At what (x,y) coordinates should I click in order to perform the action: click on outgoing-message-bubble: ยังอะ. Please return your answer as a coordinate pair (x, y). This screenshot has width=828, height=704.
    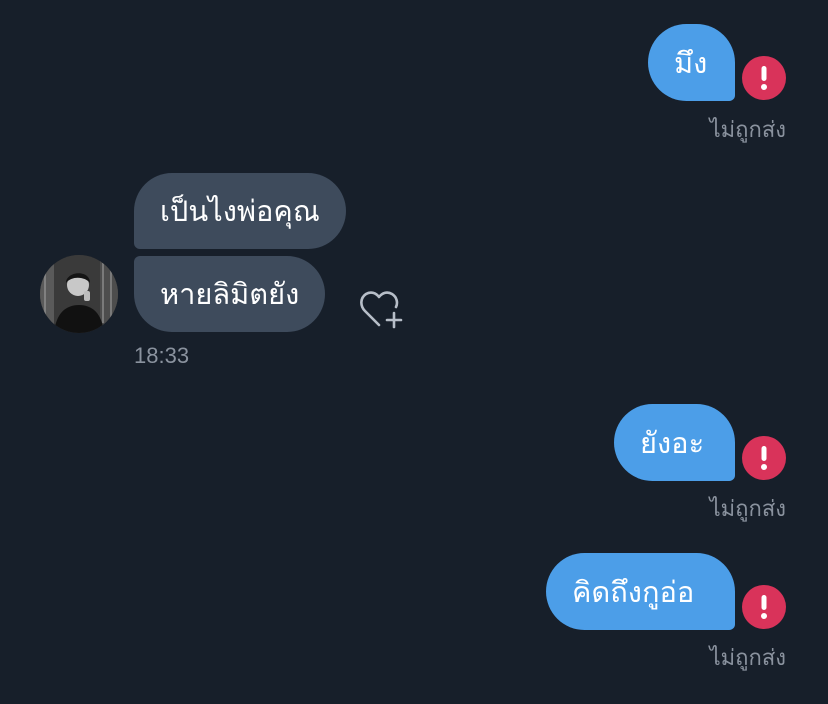
    Looking at the image, I should click on (674, 442).